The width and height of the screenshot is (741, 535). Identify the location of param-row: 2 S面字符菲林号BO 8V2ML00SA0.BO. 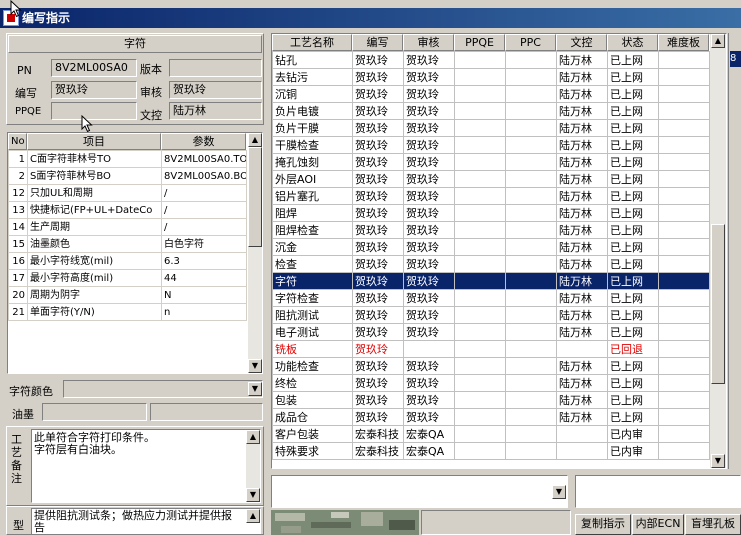
(127, 176).